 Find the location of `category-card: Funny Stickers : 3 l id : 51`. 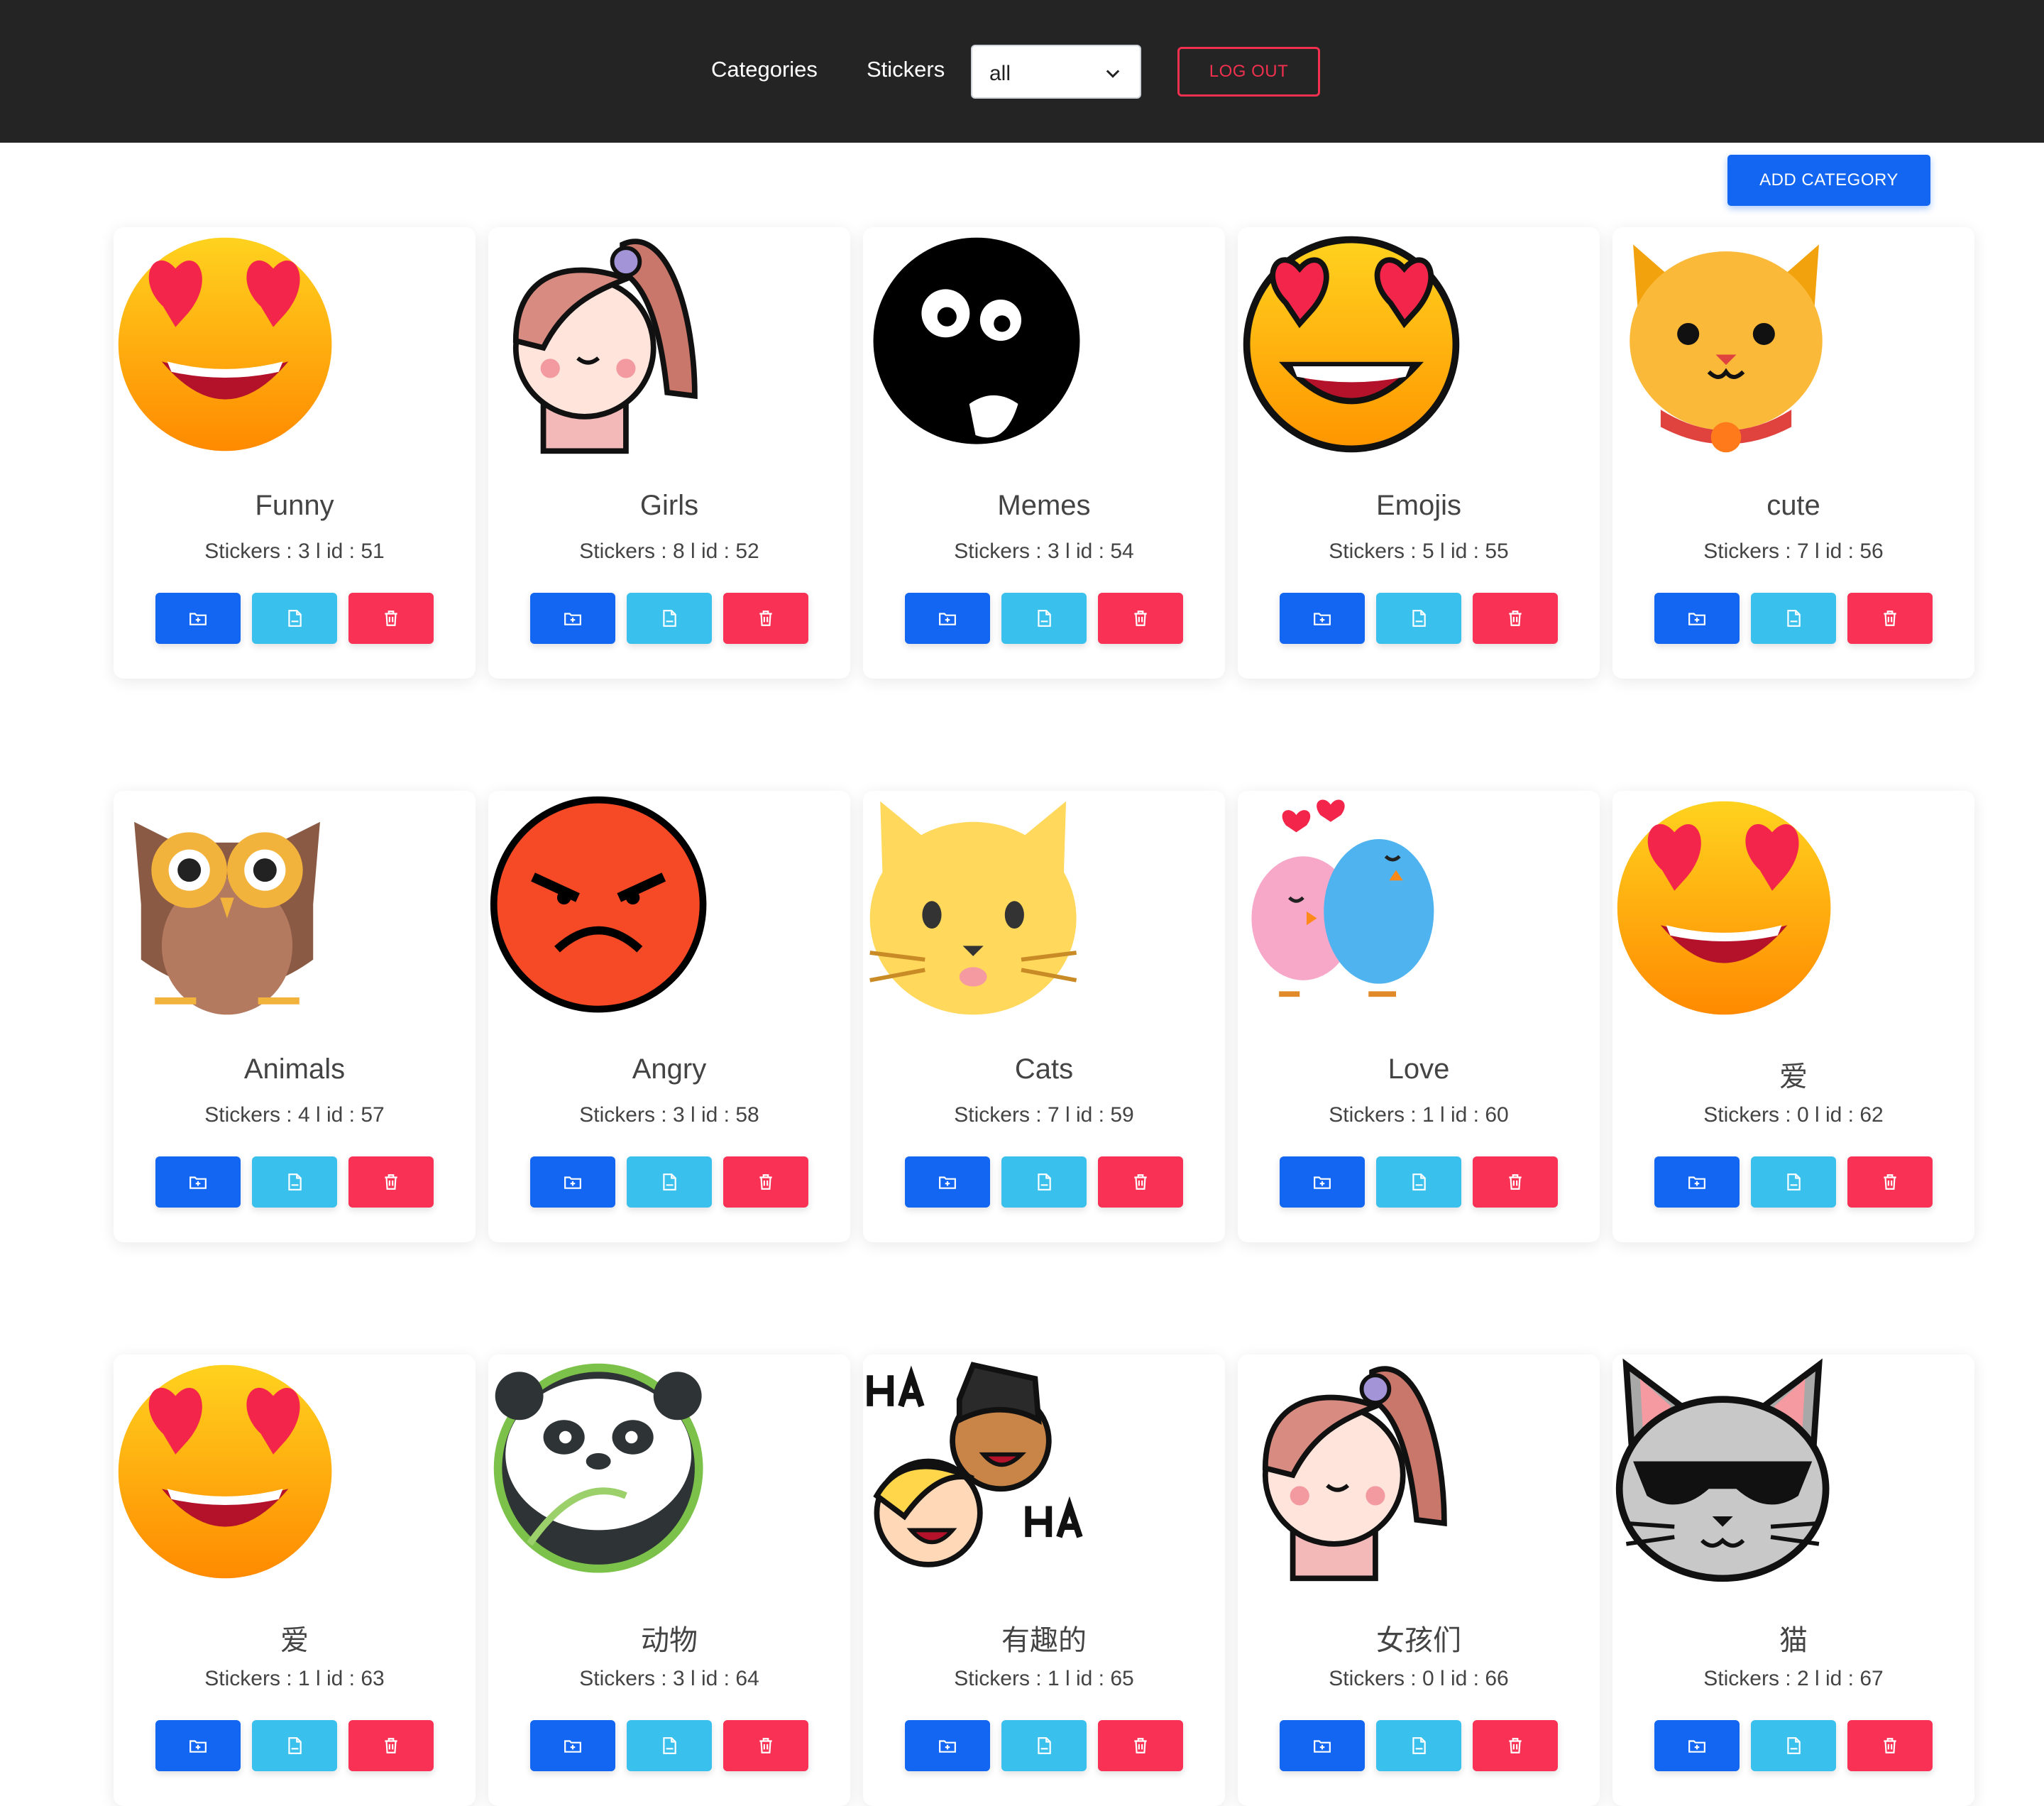

category-card: Funny Stickers : 3 l id : 51 is located at coordinates (295, 453).